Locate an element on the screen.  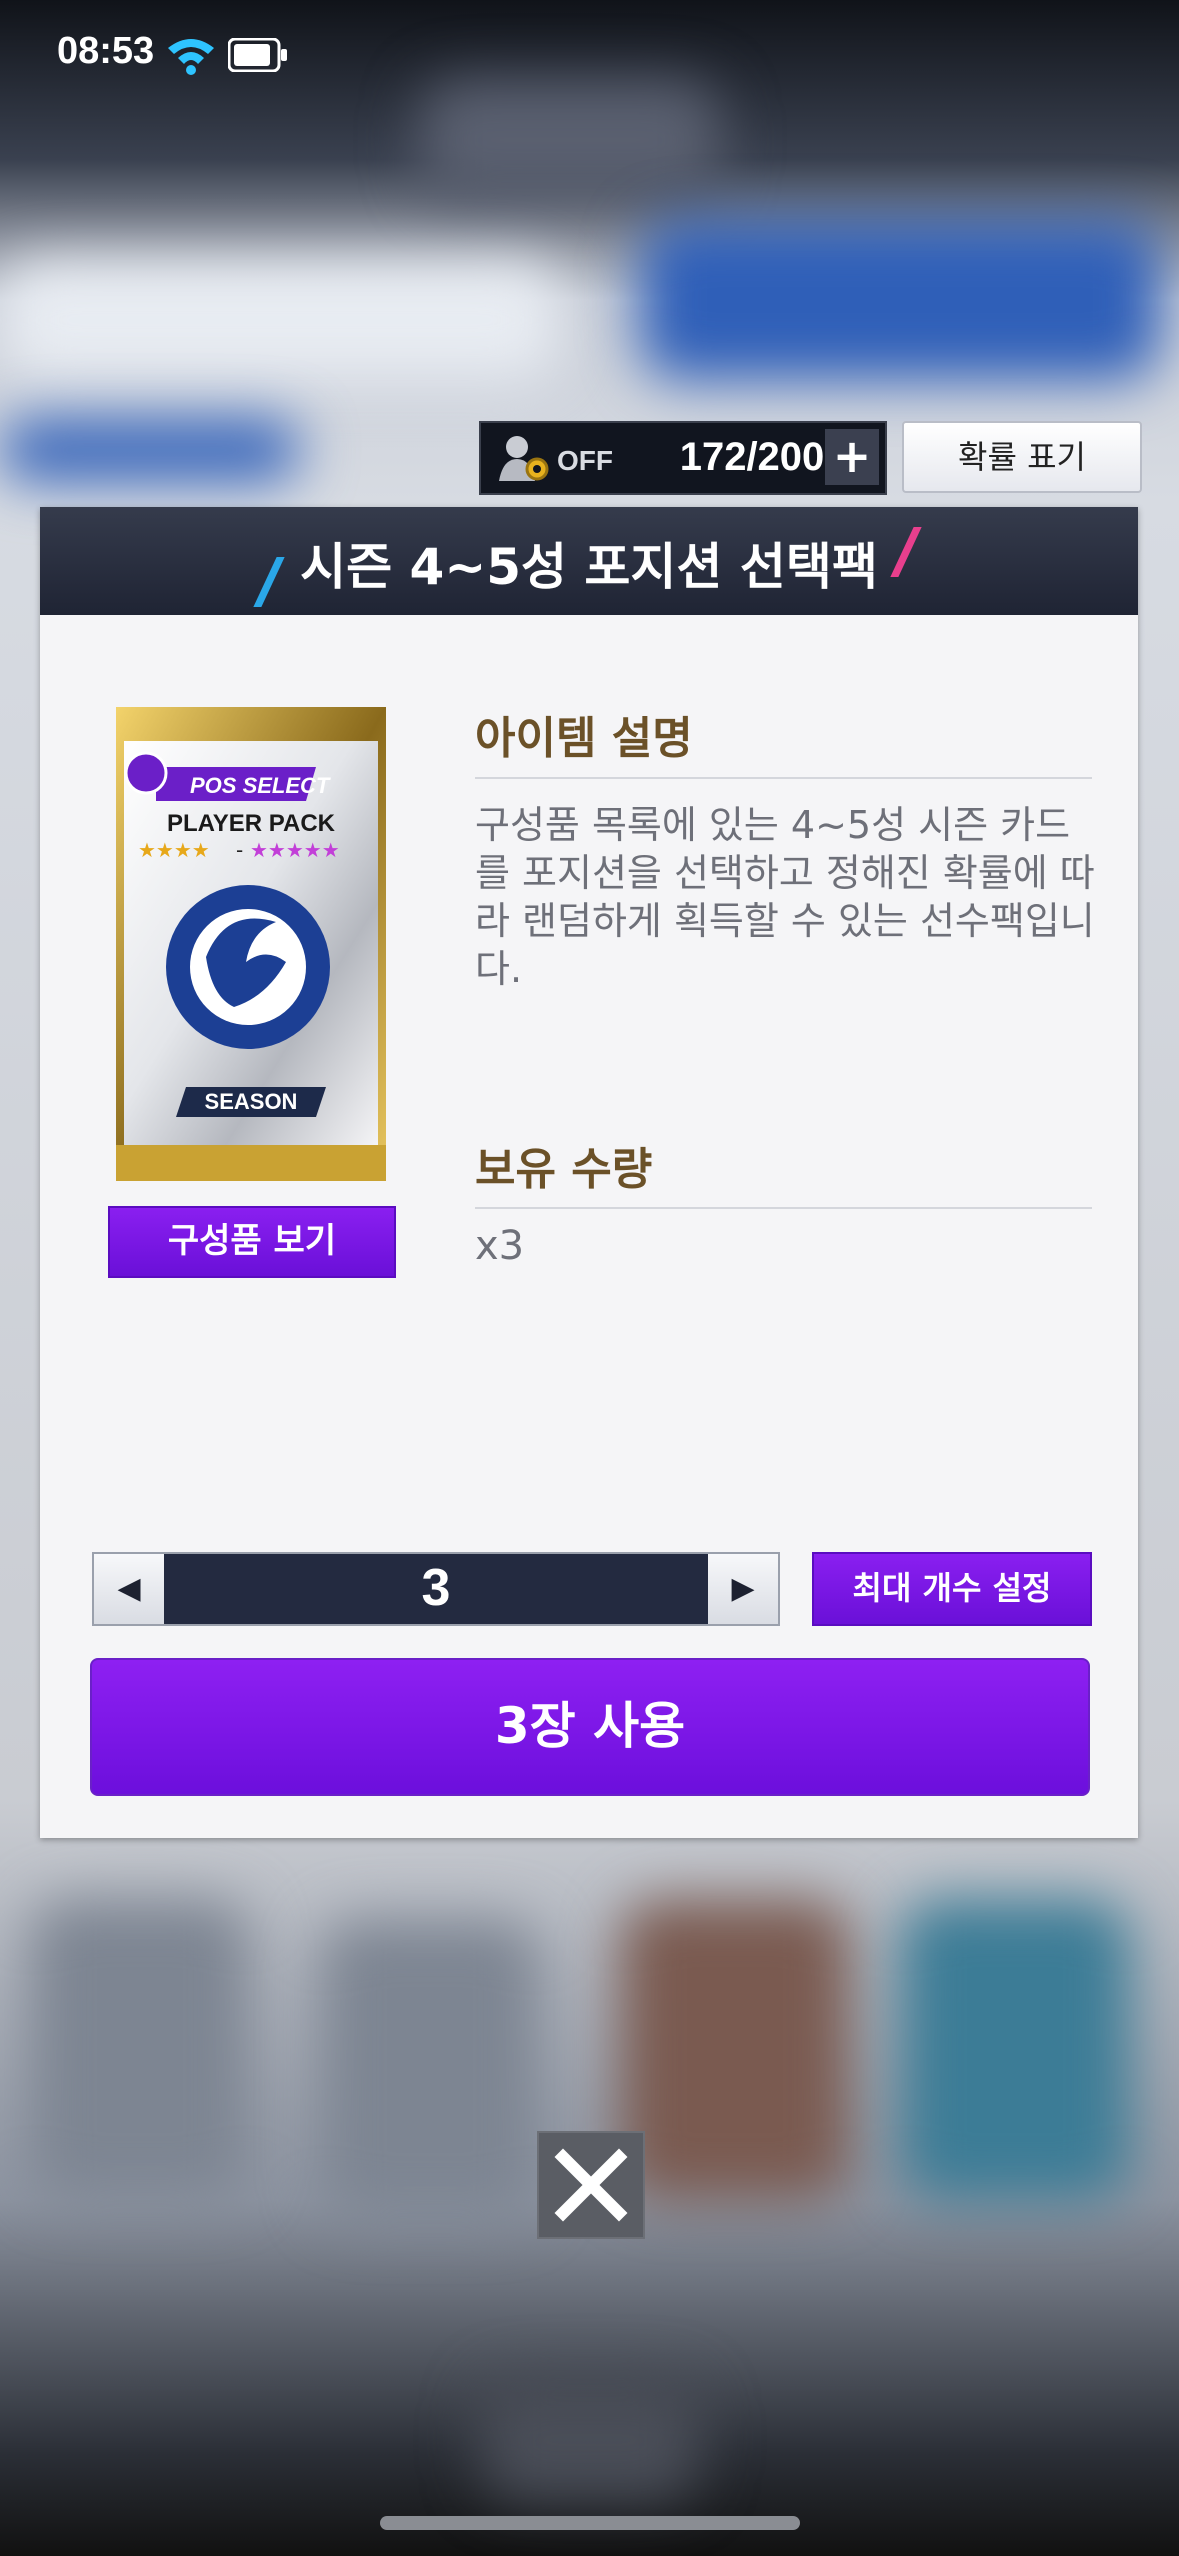
auto-toggle-button: OFF is located at coordinates (575, 458).